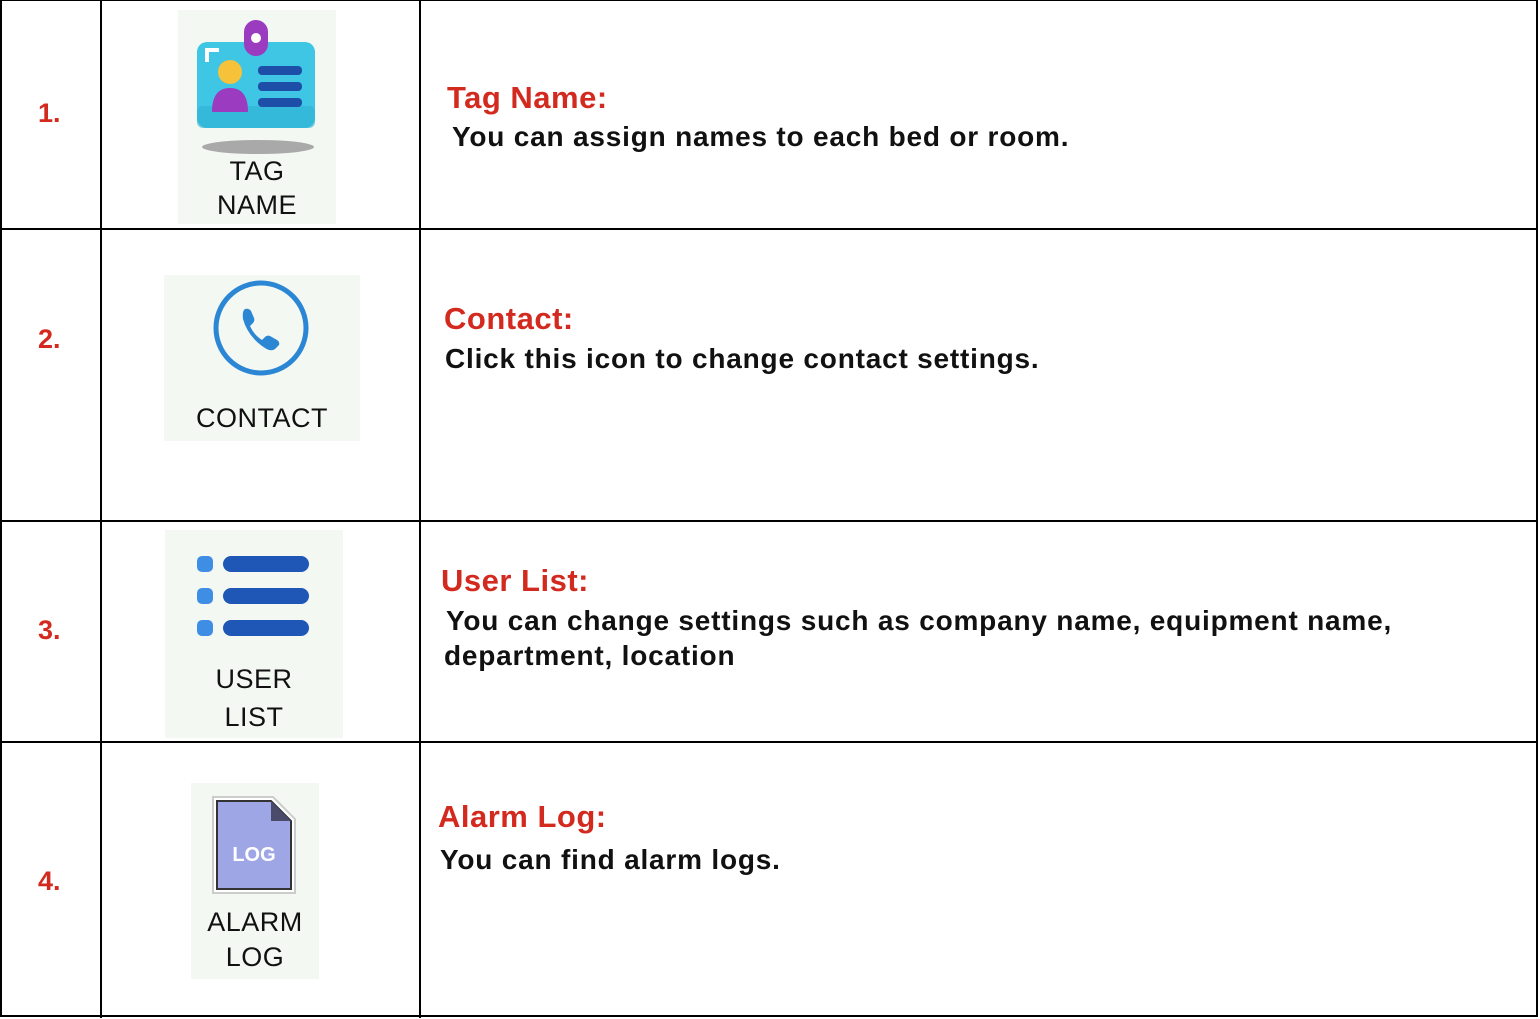 This screenshot has height=1019, width=1540. What do you see at coordinates (254, 679) in the screenshot?
I see `icon-label: USER` at bounding box center [254, 679].